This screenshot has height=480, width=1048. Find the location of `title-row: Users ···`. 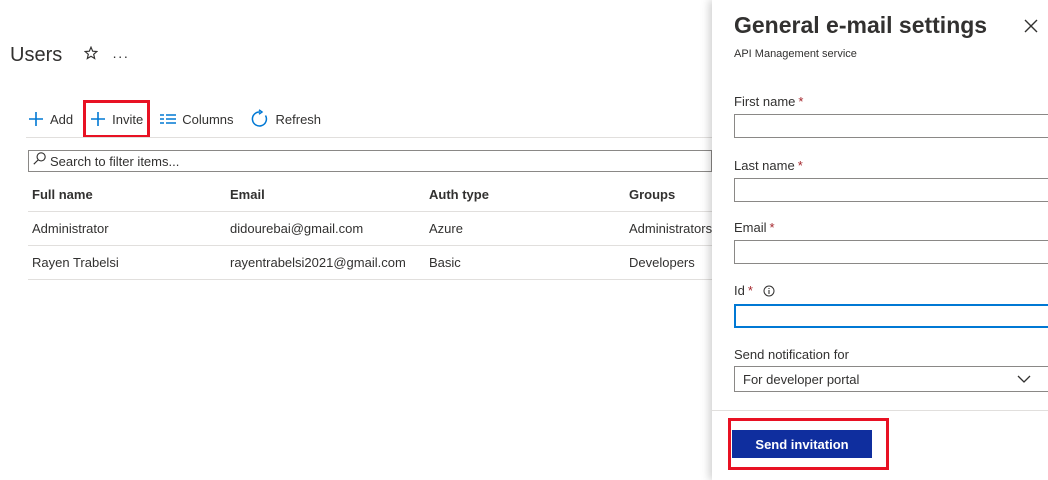

title-row: Users ··· is located at coordinates (69, 55).